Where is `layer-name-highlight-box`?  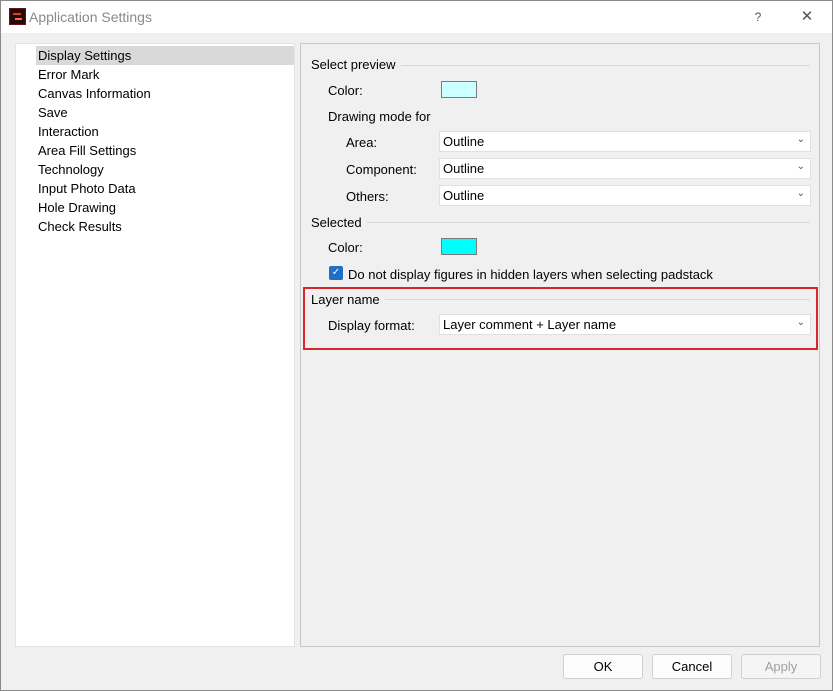
layer-name-highlight-box is located at coordinates (560, 318).